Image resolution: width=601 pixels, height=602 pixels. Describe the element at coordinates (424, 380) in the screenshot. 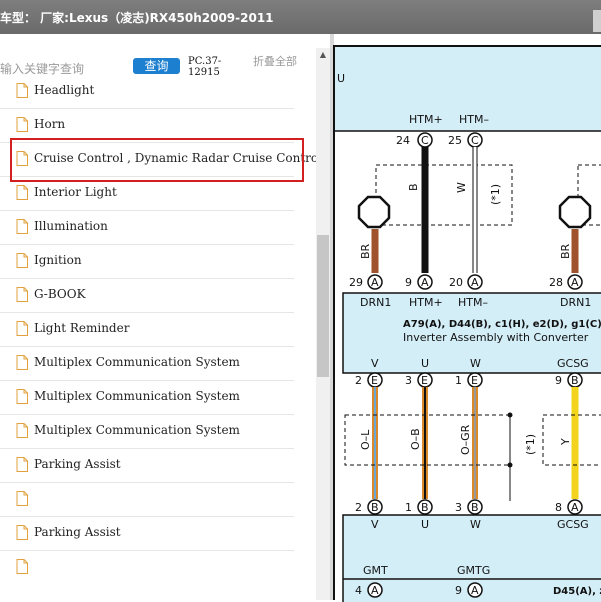

I see `conn-e-2: E` at that location.